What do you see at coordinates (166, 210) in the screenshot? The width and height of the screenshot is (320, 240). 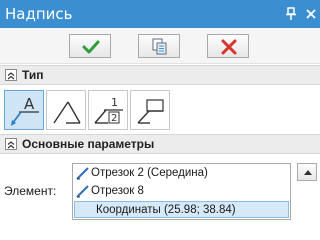 I see `list-item-label: Координаты (25.98; 38.84)` at bounding box center [166, 210].